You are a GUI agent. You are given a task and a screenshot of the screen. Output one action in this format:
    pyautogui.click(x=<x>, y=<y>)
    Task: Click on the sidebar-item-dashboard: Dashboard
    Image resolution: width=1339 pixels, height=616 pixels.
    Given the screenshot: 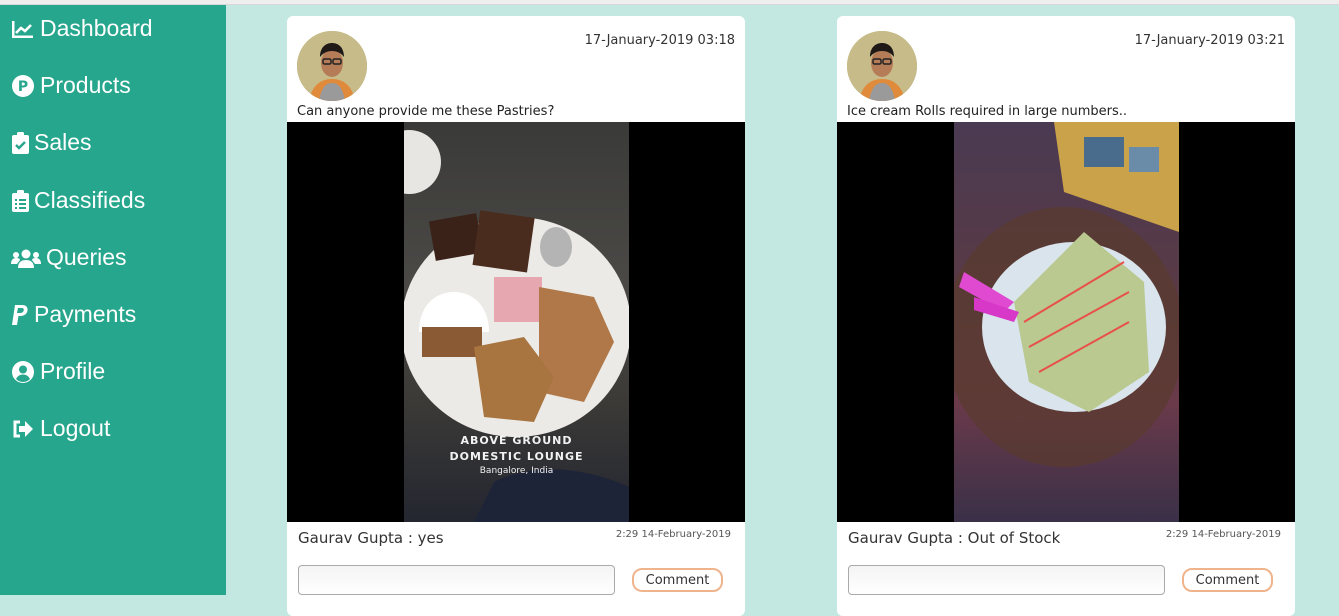 What is the action you would take?
    pyautogui.click(x=82, y=28)
    